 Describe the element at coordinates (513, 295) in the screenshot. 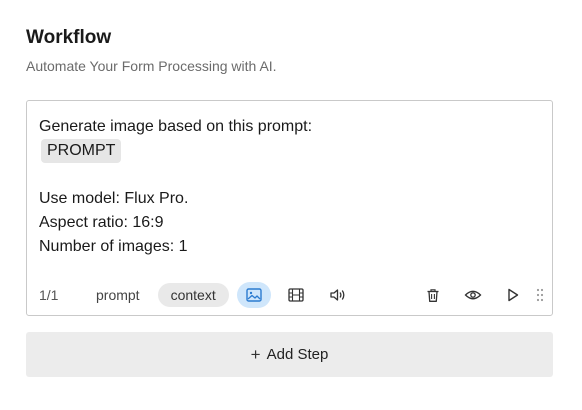

I see `play-icon` at that location.